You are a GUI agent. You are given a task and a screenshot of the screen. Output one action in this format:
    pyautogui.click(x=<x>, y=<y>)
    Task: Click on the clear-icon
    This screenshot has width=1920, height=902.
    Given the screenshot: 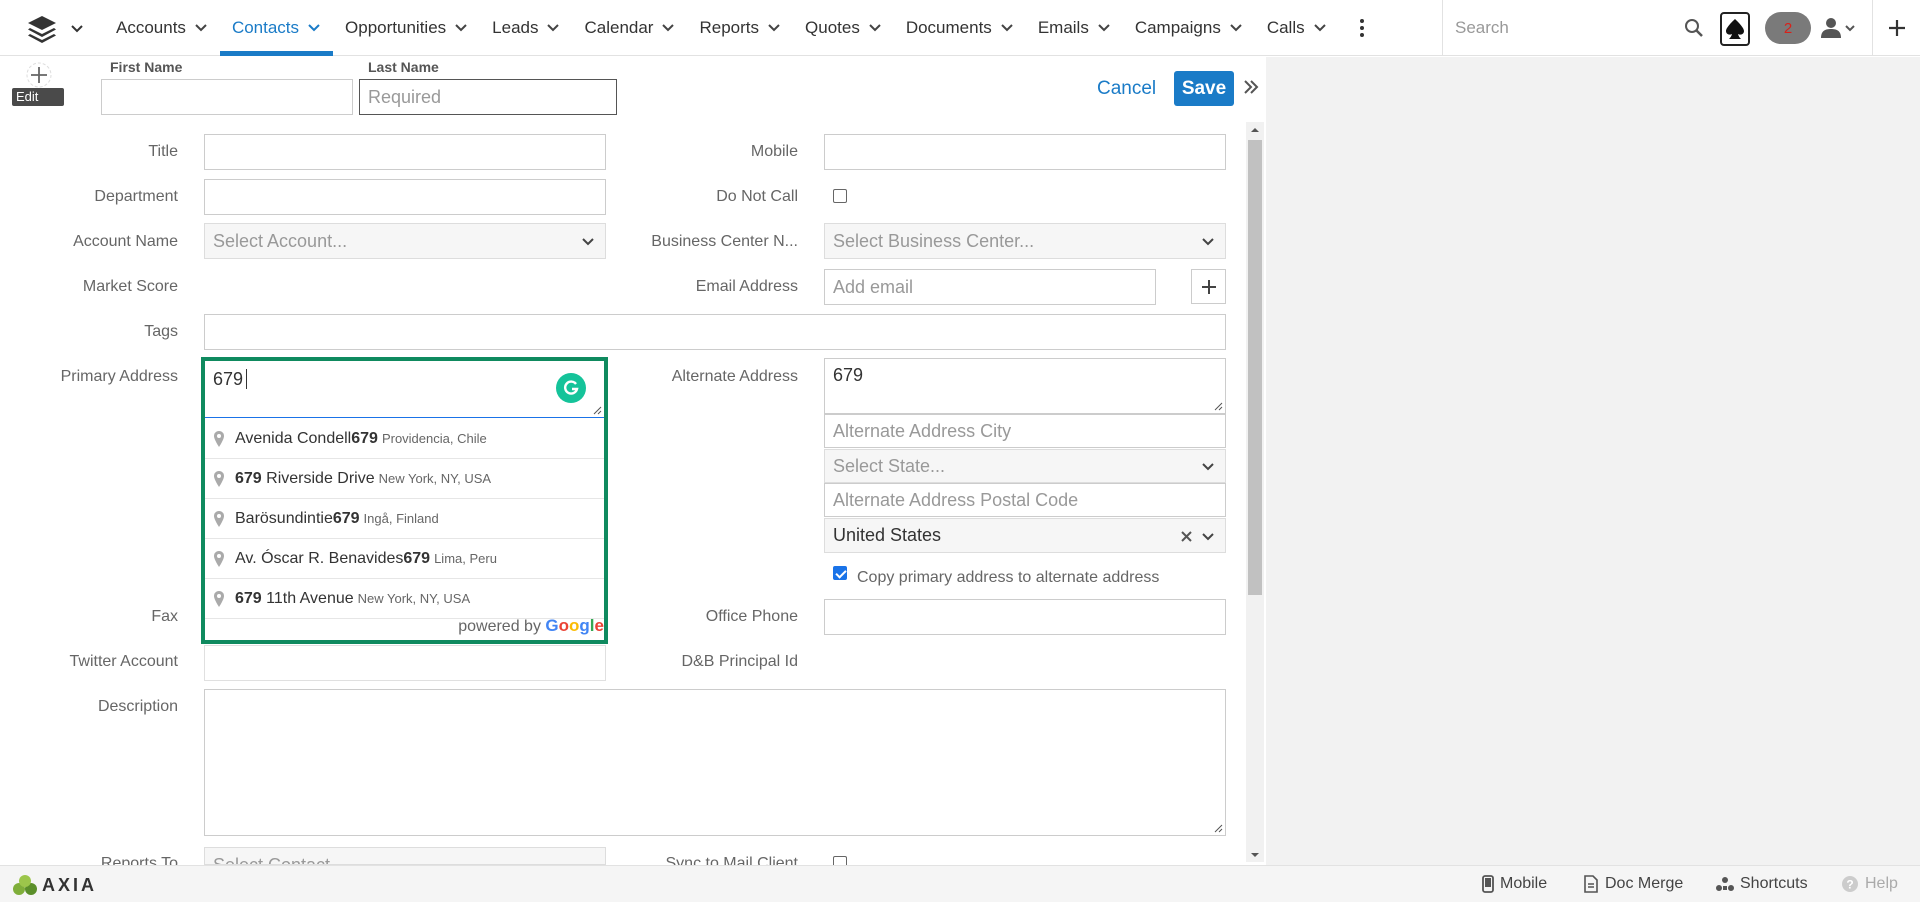 What is the action you would take?
    pyautogui.click(x=1186, y=536)
    